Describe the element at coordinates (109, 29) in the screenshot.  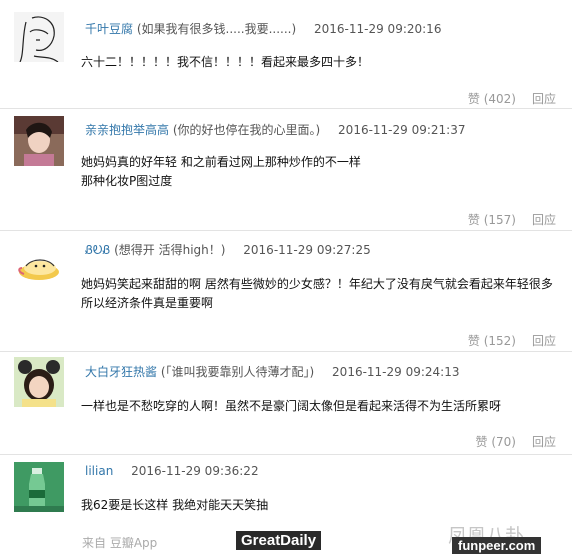
I see `username-link: 千叶豆腐` at that location.